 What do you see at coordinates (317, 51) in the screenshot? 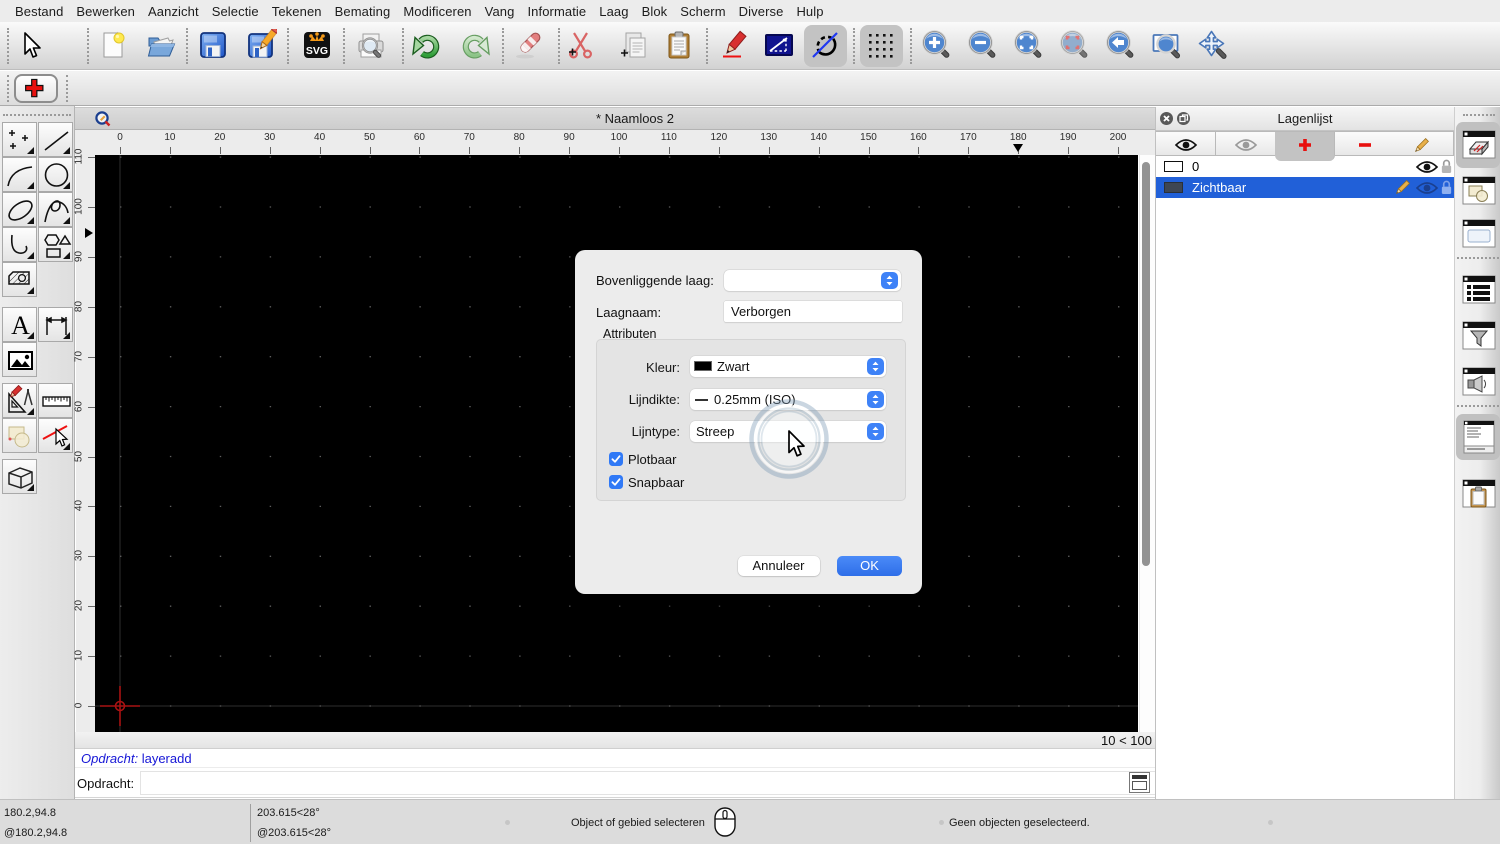
I see `svg-text: SVG` at bounding box center [317, 51].